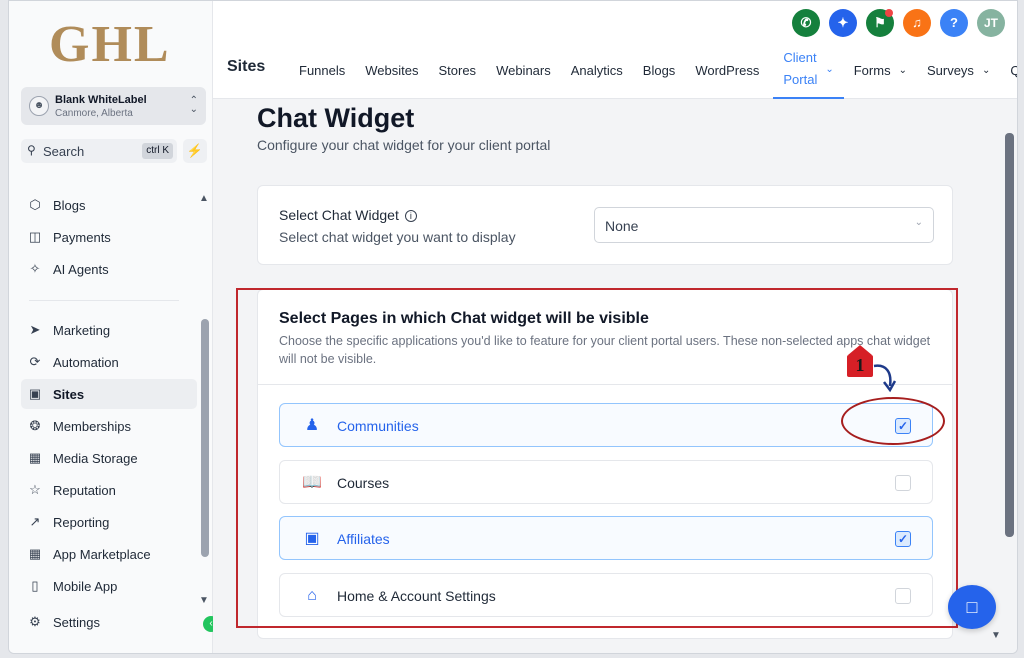  I want to click on select-widget-label-text: Select Chat Widget, so click(339, 215).